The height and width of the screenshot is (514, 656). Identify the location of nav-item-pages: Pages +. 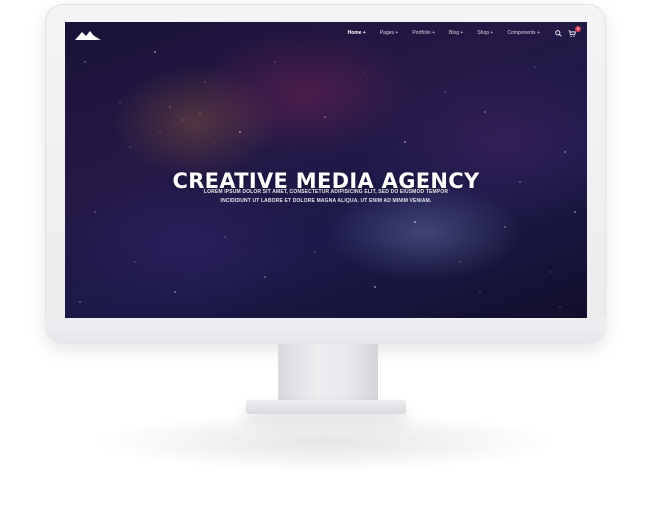
(389, 33).